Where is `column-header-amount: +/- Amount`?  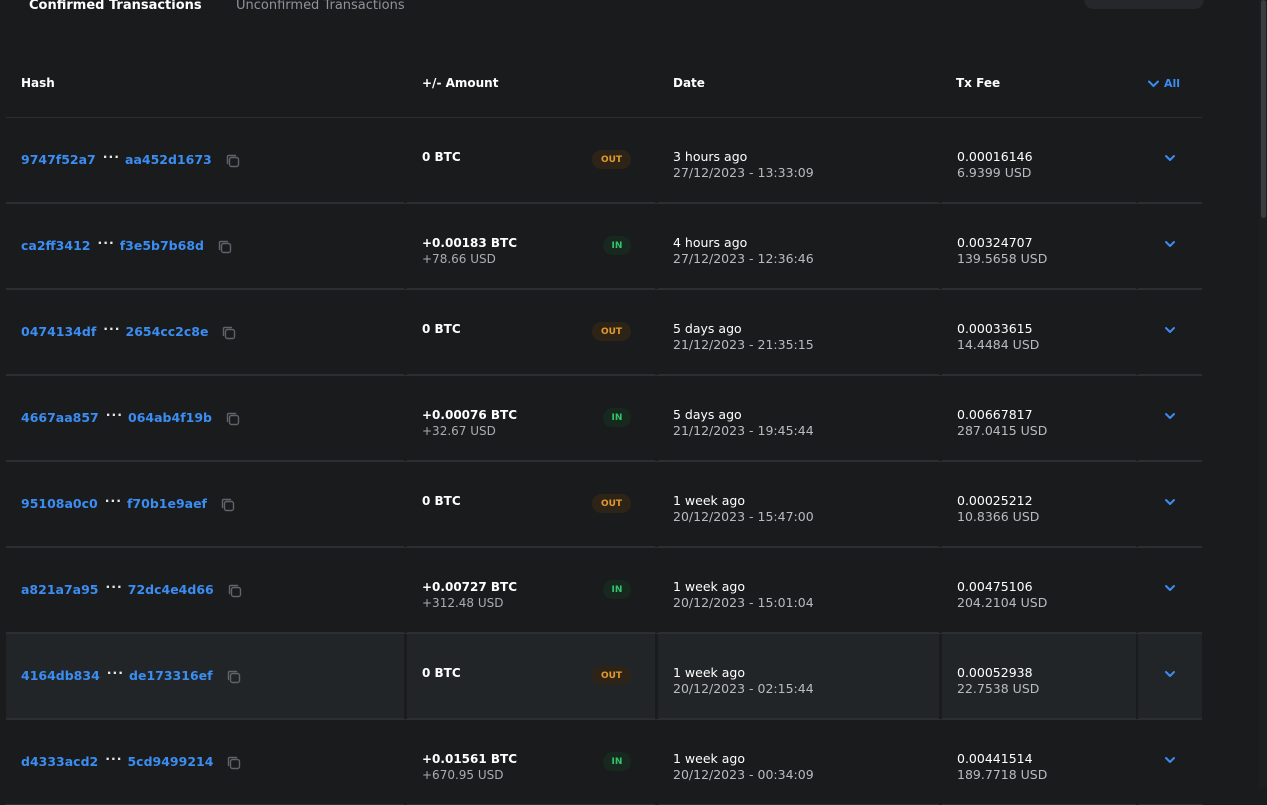 column-header-amount: +/- Amount is located at coordinates (460, 83).